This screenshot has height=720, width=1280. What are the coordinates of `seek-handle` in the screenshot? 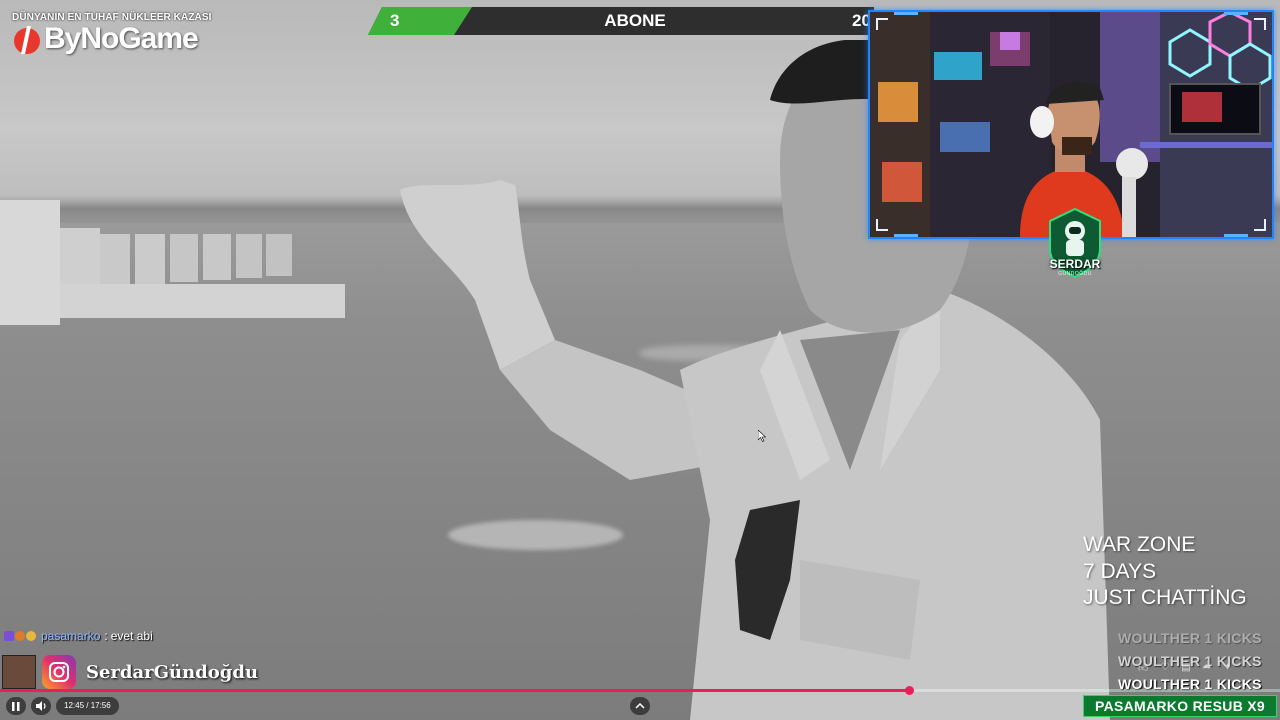 It's located at (909, 690).